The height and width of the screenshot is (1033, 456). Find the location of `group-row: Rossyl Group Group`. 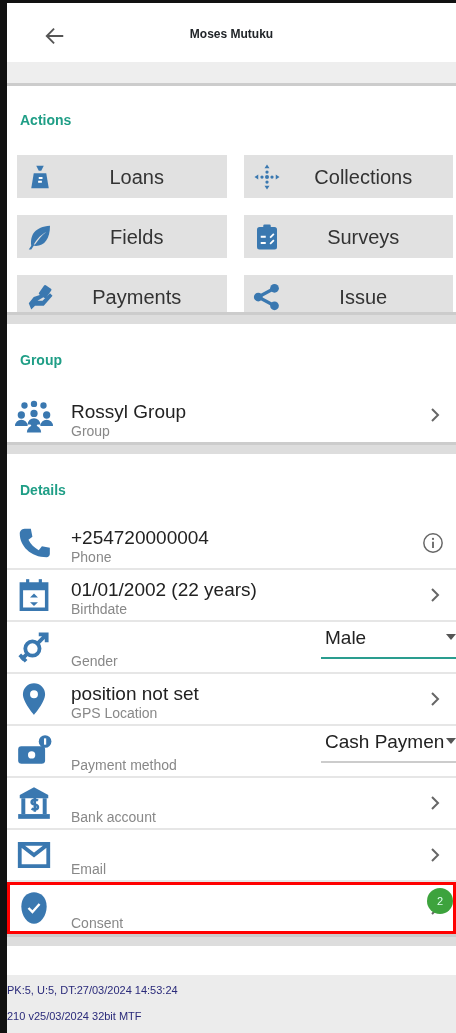

group-row: Rossyl Group Group is located at coordinates (231, 415).